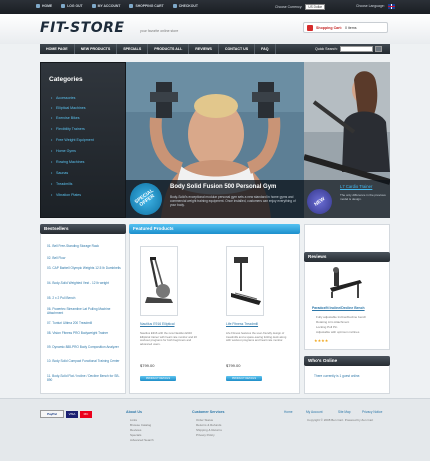 The width and height of the screenshot is (430, 461). I want to click on category-item: Saunas, so click(59, 173).